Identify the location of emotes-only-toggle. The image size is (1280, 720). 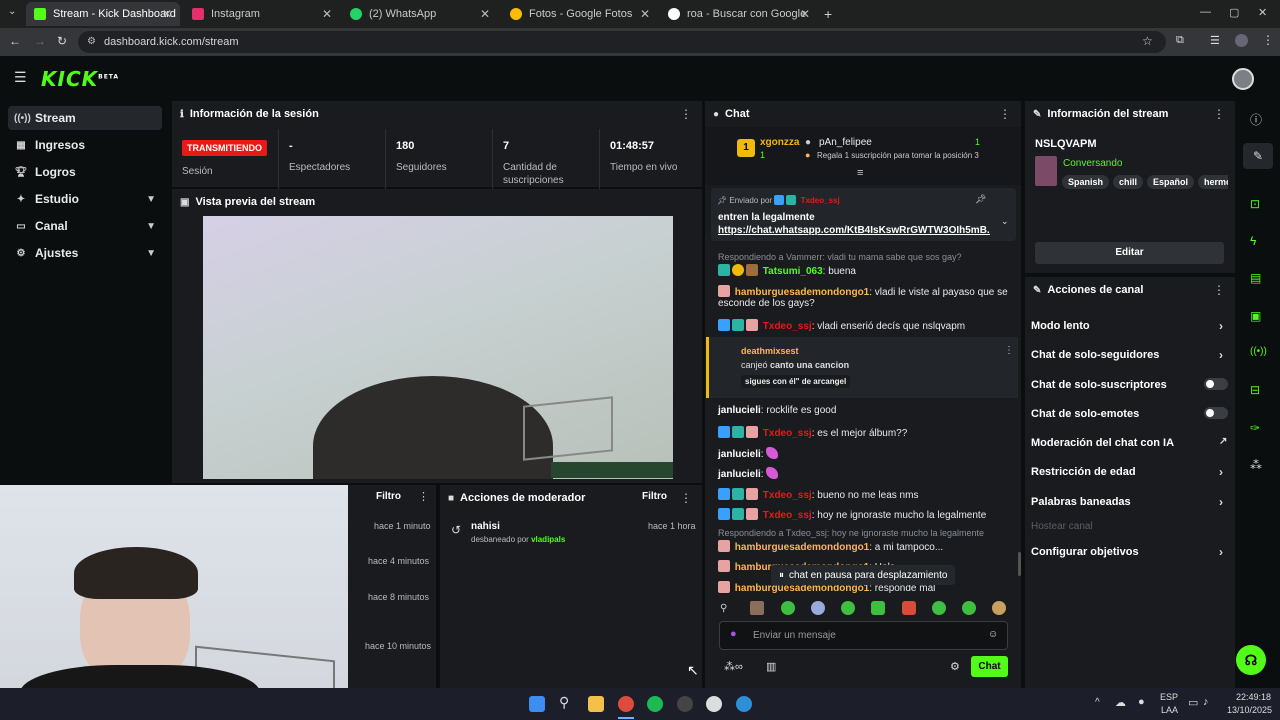
(1216, 413).